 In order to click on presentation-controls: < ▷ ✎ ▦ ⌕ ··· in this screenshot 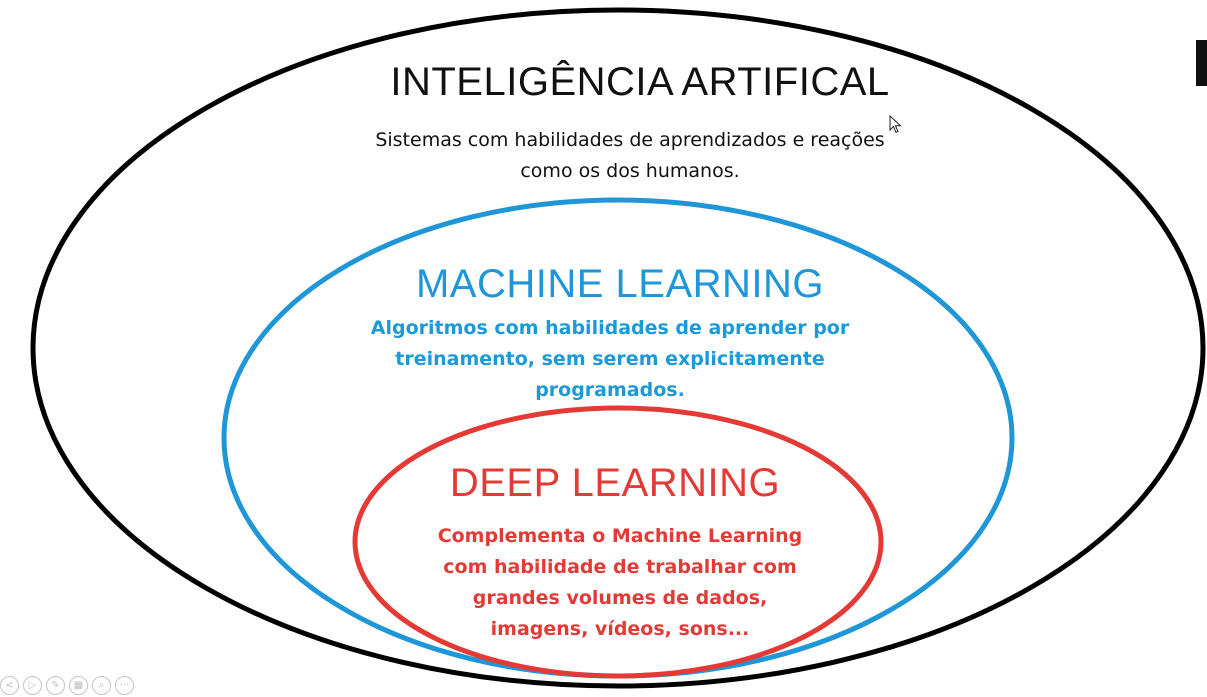, I will do `click(67, 686)`.